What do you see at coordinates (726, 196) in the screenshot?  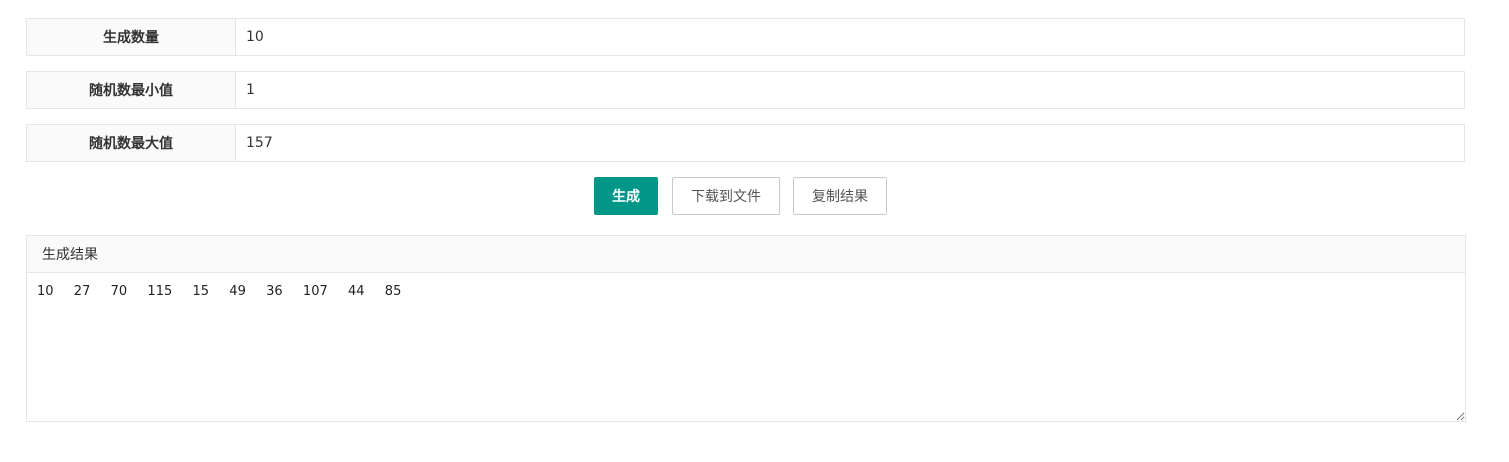 I see `download-button: 下载到文件` at bounding box center [726, 196].